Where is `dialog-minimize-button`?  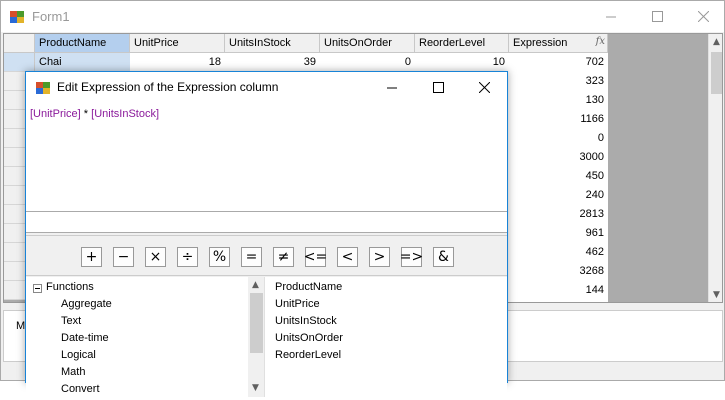 dialog-minimize-button is located at coordinates (392, 87).